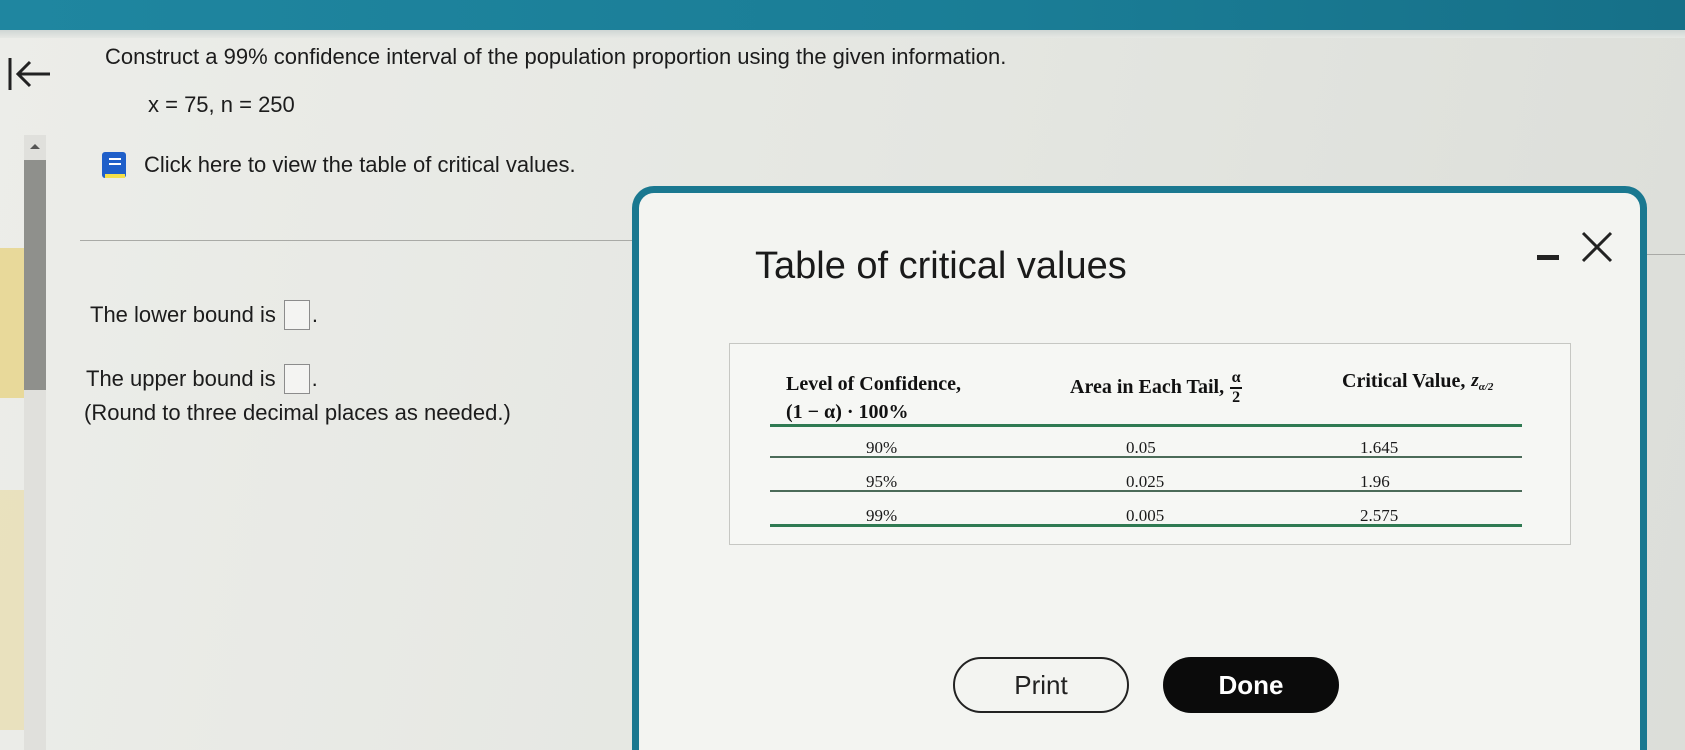  I want to click on table-cell: 95%, so click(882, 481).